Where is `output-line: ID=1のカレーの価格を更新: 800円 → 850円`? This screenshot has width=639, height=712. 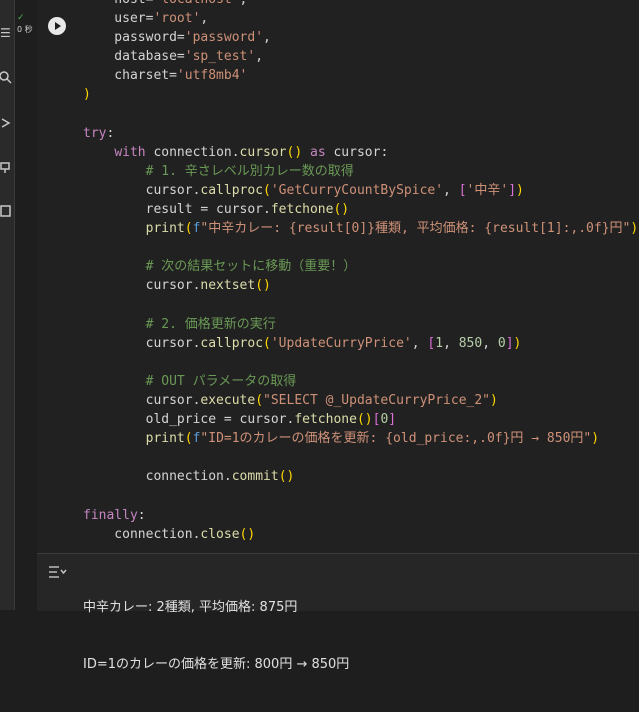 output-line: ID=1のカレーの価格を更新: 800円 → 850円 is located at coordinates (216, 664).